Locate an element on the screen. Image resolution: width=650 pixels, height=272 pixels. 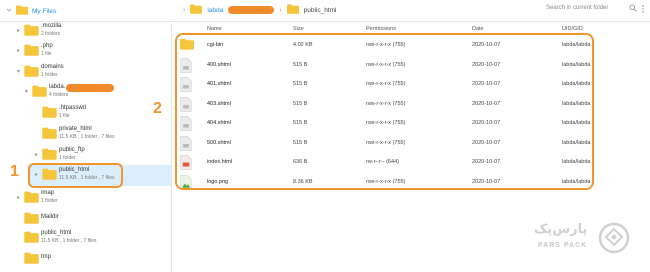
tree-item-name: .mozilla is located at coordinates (51, 26).